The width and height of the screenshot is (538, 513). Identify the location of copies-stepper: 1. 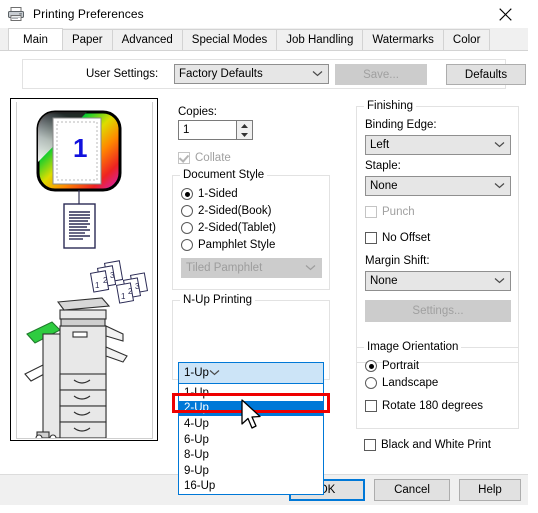
(215, 130).